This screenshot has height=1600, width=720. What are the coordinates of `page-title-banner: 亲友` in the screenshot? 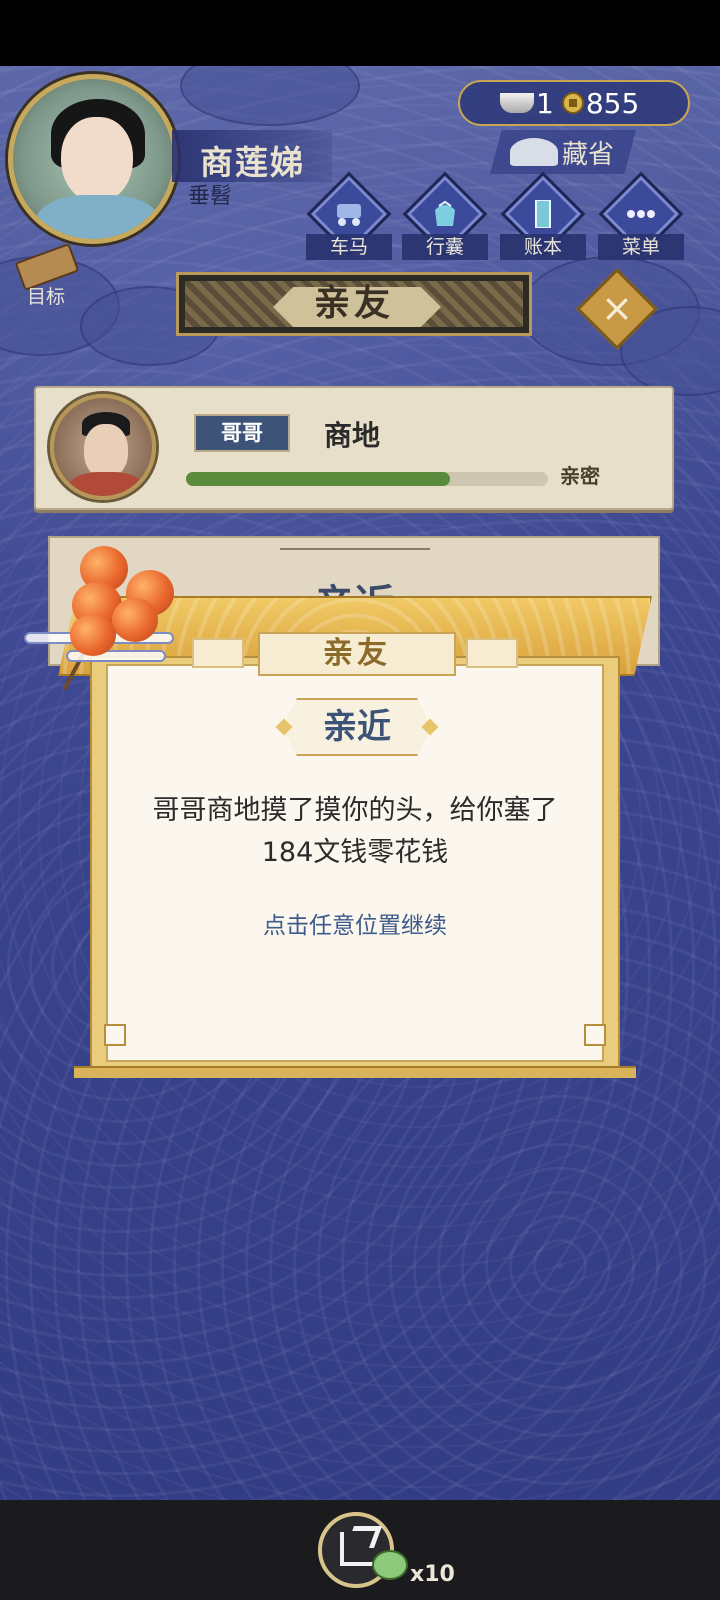 It's located at (354, 304).